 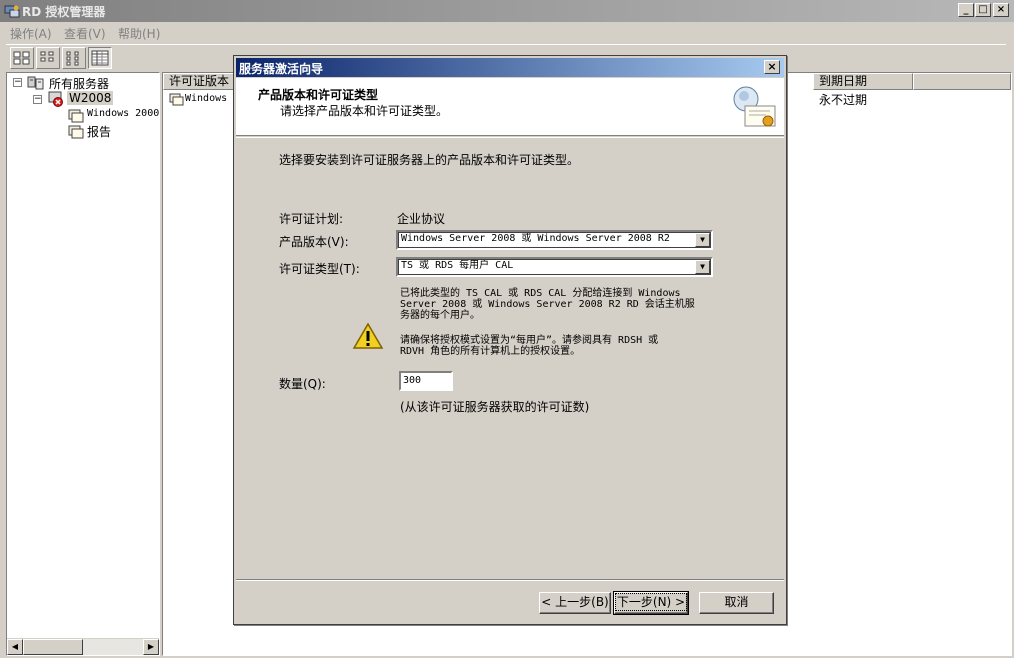 I want to click on license-type-value: TS 或 RDS 每用户 CAL, so click(x=457, y=265).